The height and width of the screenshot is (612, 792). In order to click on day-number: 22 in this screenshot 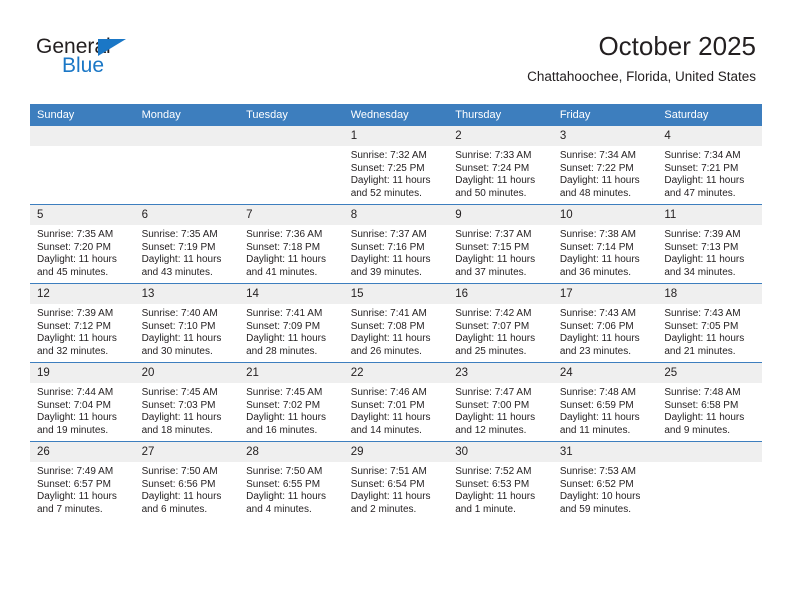, I will do `click(396, 373)`.